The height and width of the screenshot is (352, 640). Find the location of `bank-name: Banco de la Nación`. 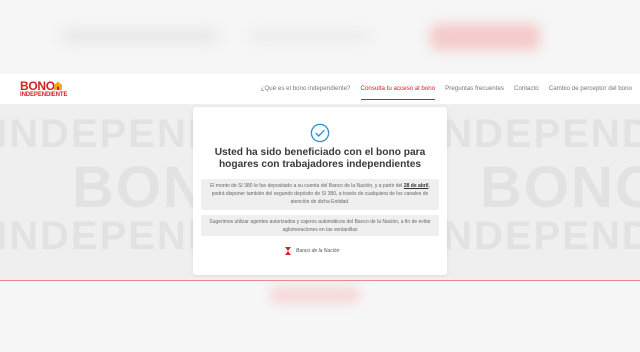

bank-name: Banco de la Nación is located at coordinates (318, 251).